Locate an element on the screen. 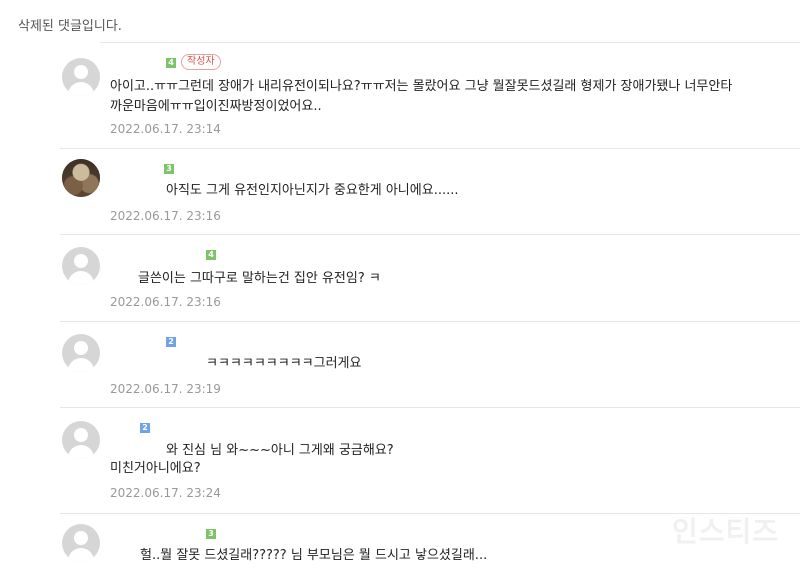  comment-text: 까운마음에ㅠㅠ입이진짜방정이었어요.. is located at coordinates (216, 106).